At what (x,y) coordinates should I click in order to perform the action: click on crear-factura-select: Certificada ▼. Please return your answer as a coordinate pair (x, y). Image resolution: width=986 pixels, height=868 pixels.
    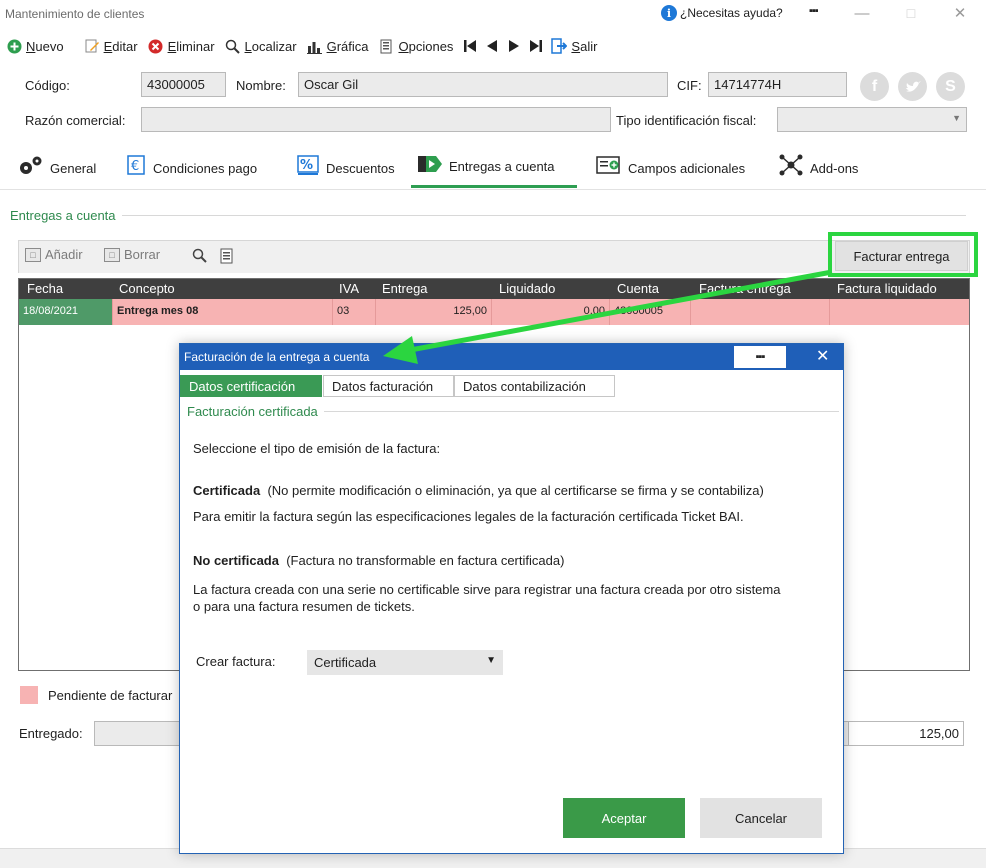
    Looking at the image, I should click on (405, 662).